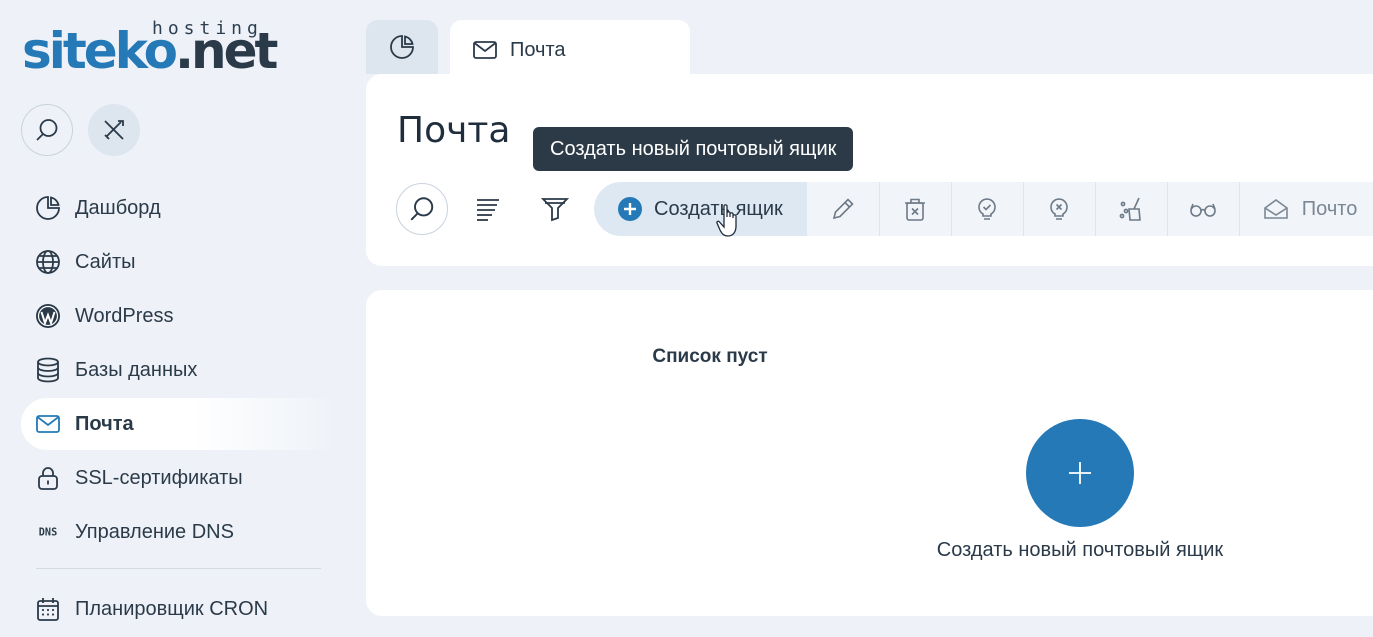 This screenshot has width=1373, height=637. I want to click on trash-icon, so click(915, 209).